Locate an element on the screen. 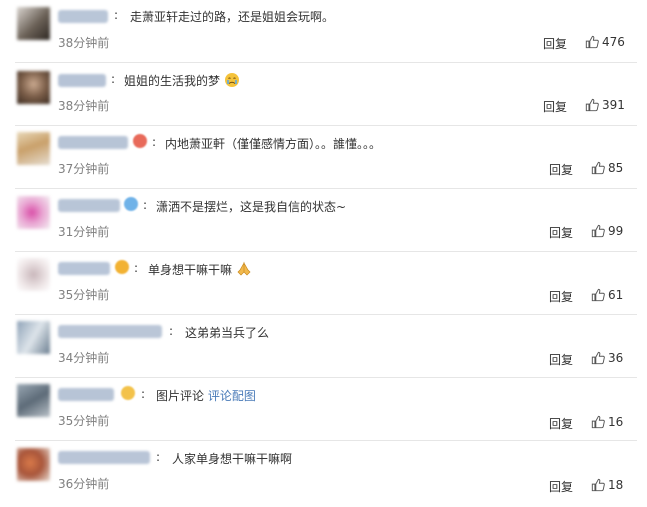  like-button: 85 is located at coordinates (607, 168).